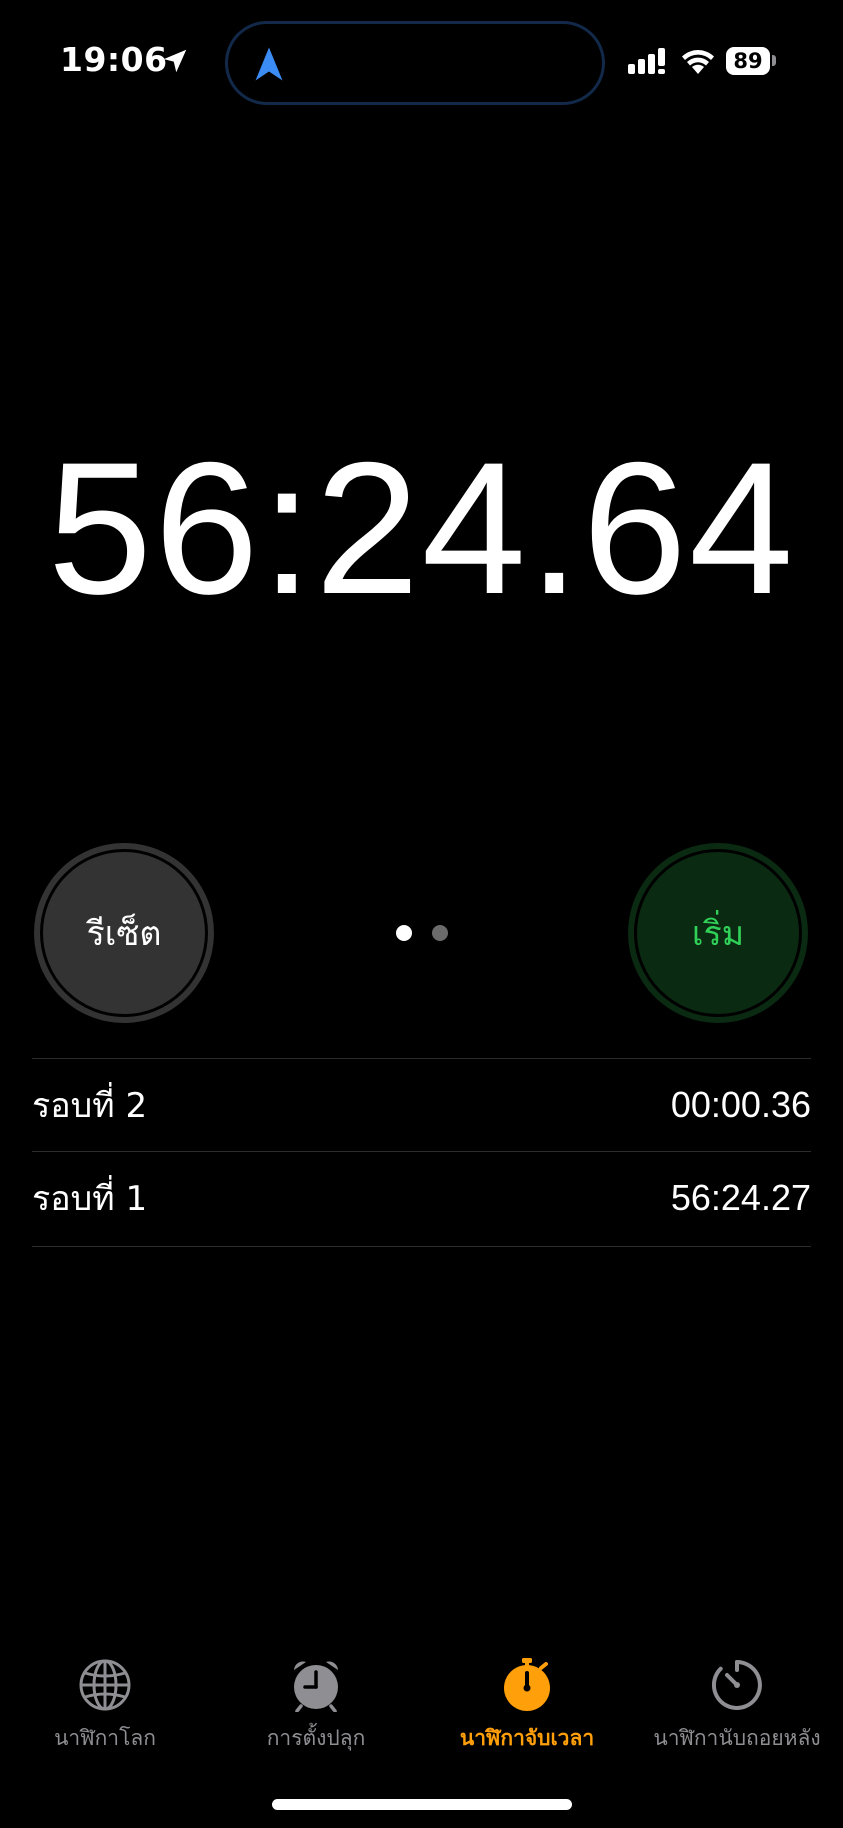 The width and height of the screenshot is (843, 1828). I want to click on location-arrow-icon, so click(175, 61).